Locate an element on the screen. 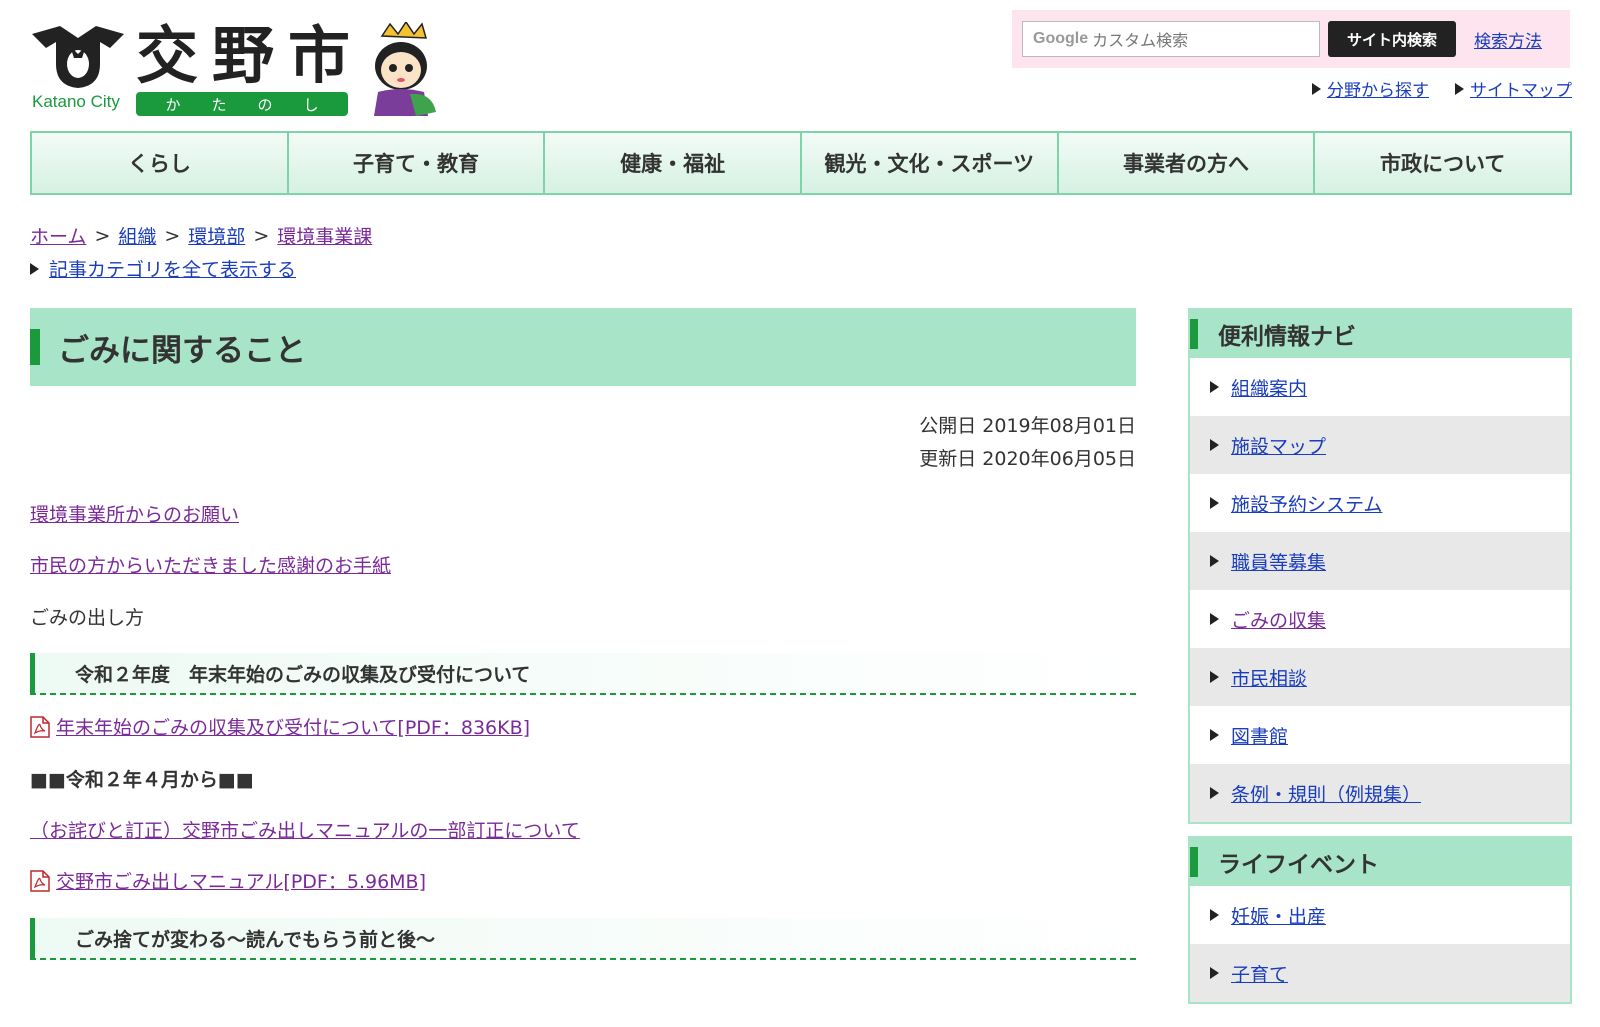  category-link-row: 記事カテゴリを全て表示する is located at coordinates (163, 268).